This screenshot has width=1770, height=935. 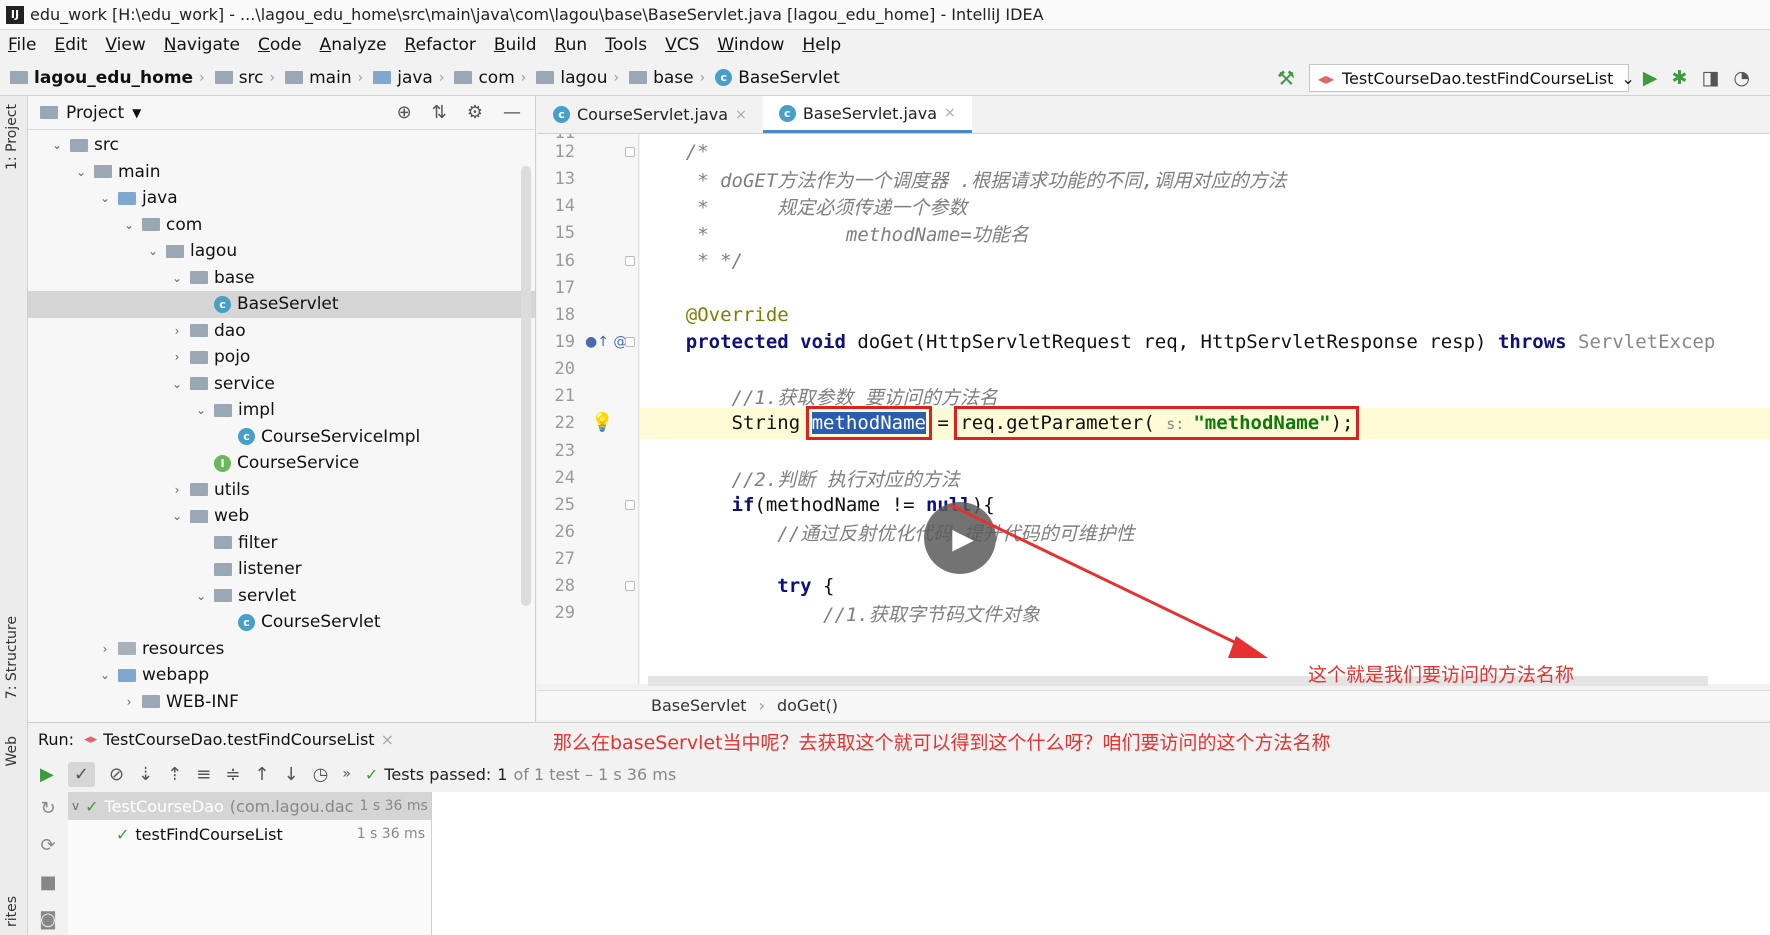 I want to click on menu-view: View, so click(x=125, y=45).